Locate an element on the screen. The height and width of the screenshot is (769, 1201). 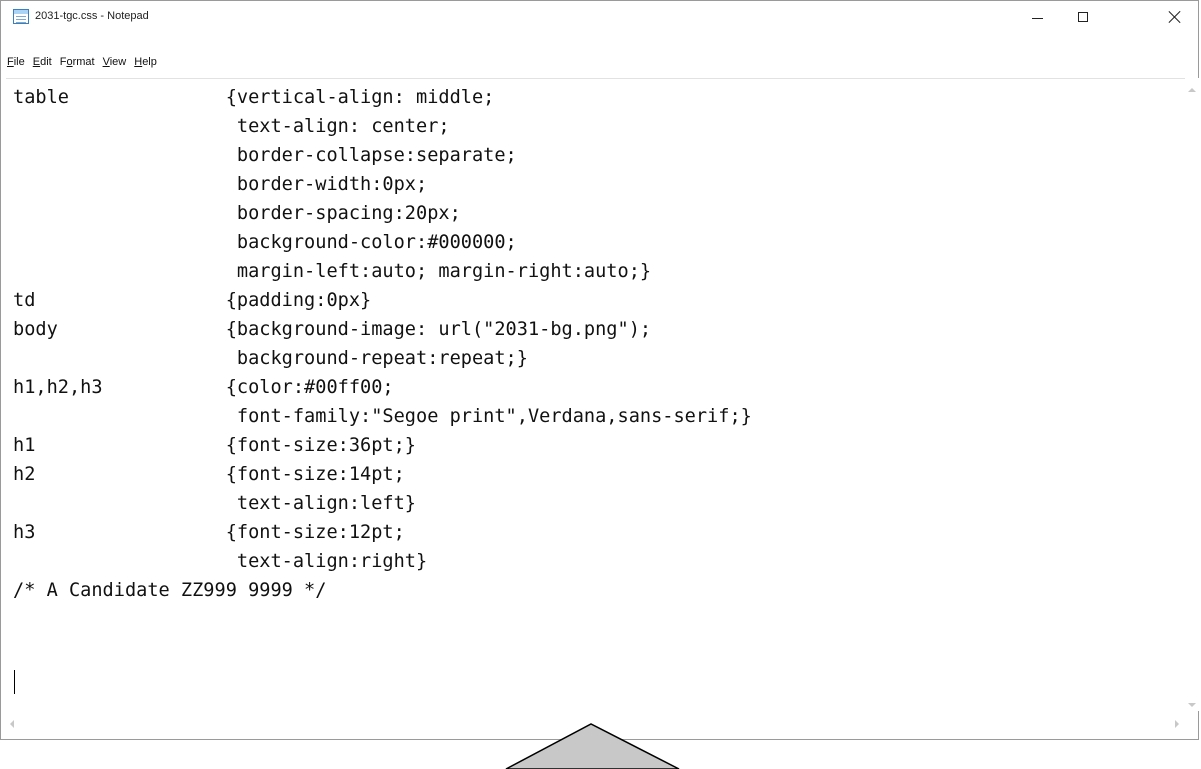
menu-file: File is located at coordinates (17, 62).